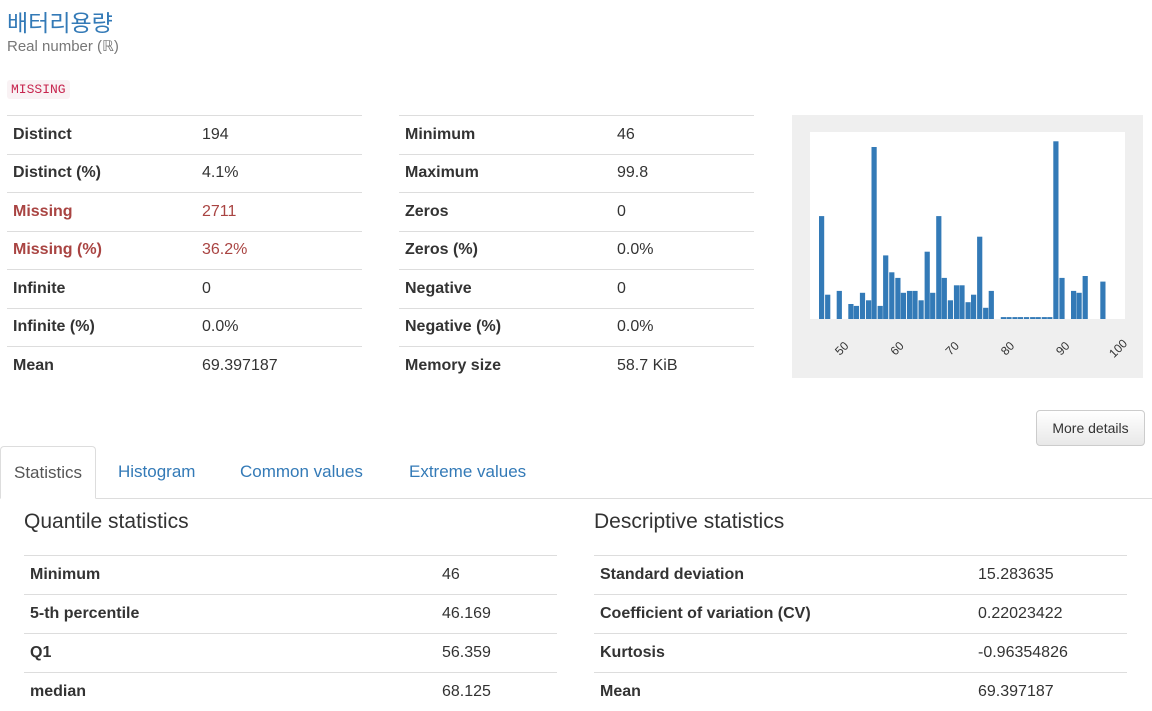  I want to click on stat-label: Kurtosis, so click(783, 653).